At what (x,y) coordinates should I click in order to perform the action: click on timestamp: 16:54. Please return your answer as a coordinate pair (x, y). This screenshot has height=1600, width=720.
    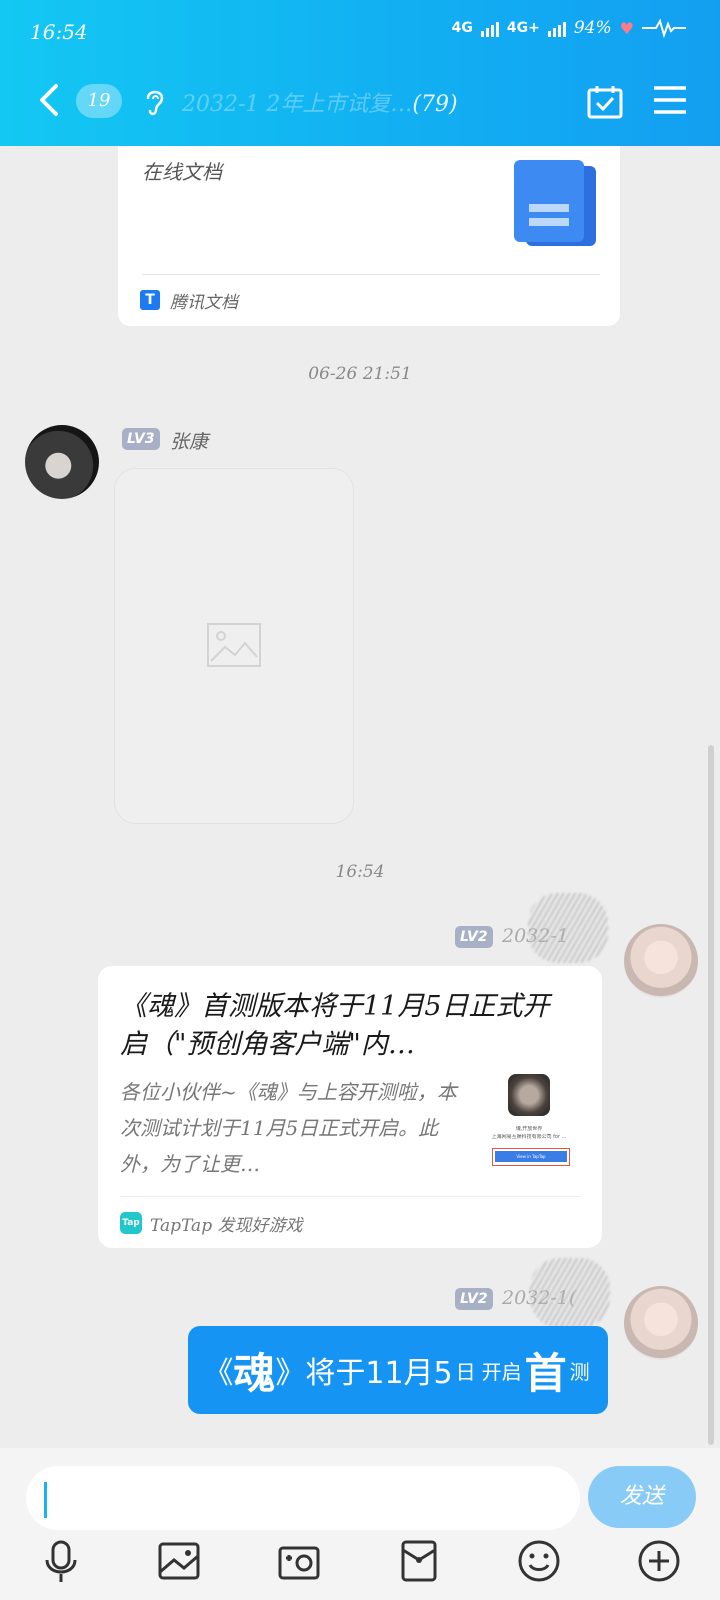
    Looking at the image, I should click on (360, 872).